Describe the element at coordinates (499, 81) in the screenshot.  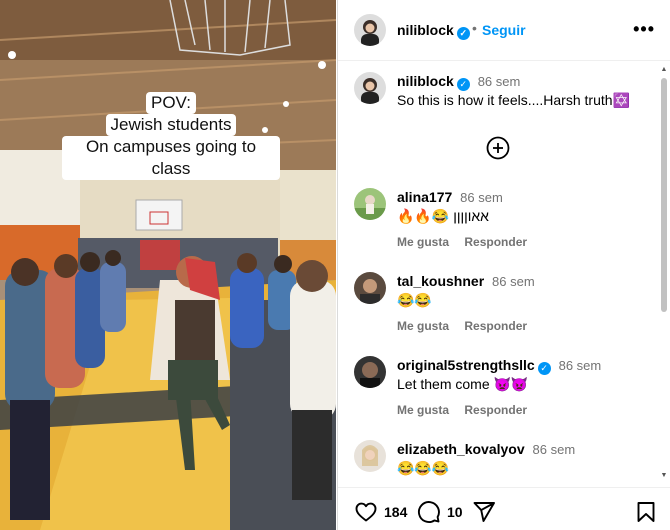
I see `caption-time: 86 sem` at that location.